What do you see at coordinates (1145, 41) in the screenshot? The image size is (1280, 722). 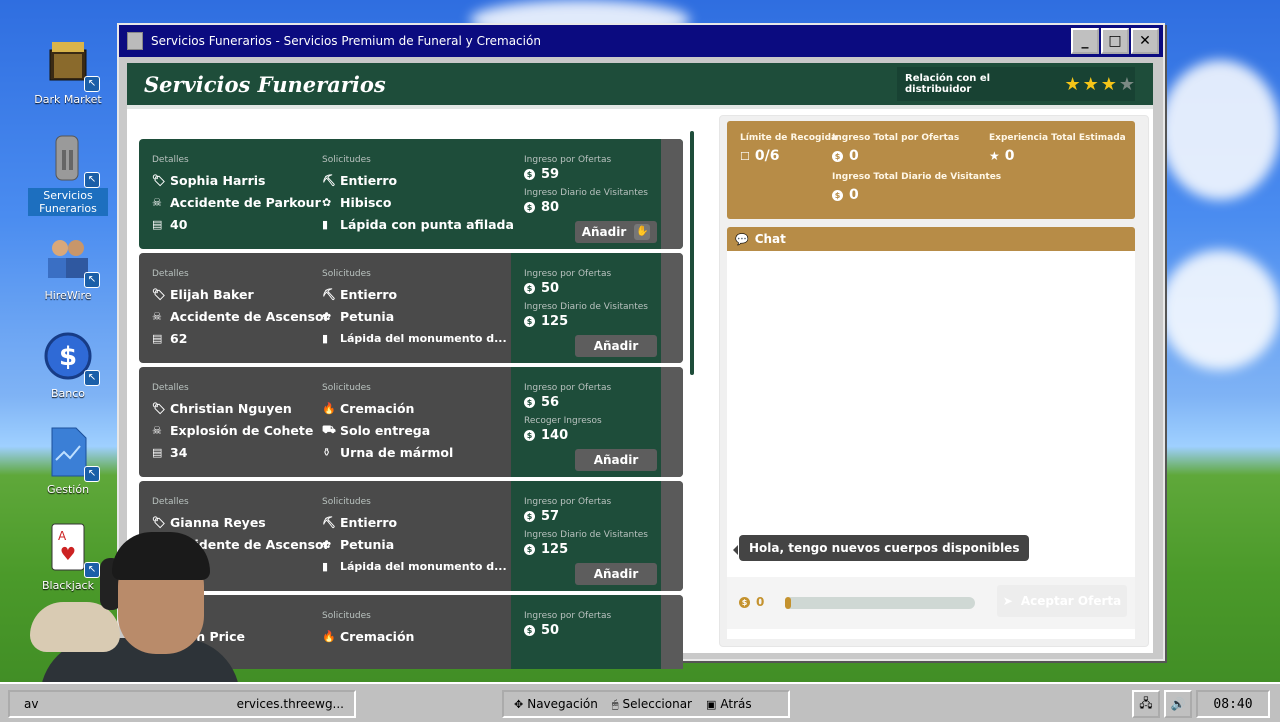 I see `close-button: ✕` at bounding box center [1145, 41].